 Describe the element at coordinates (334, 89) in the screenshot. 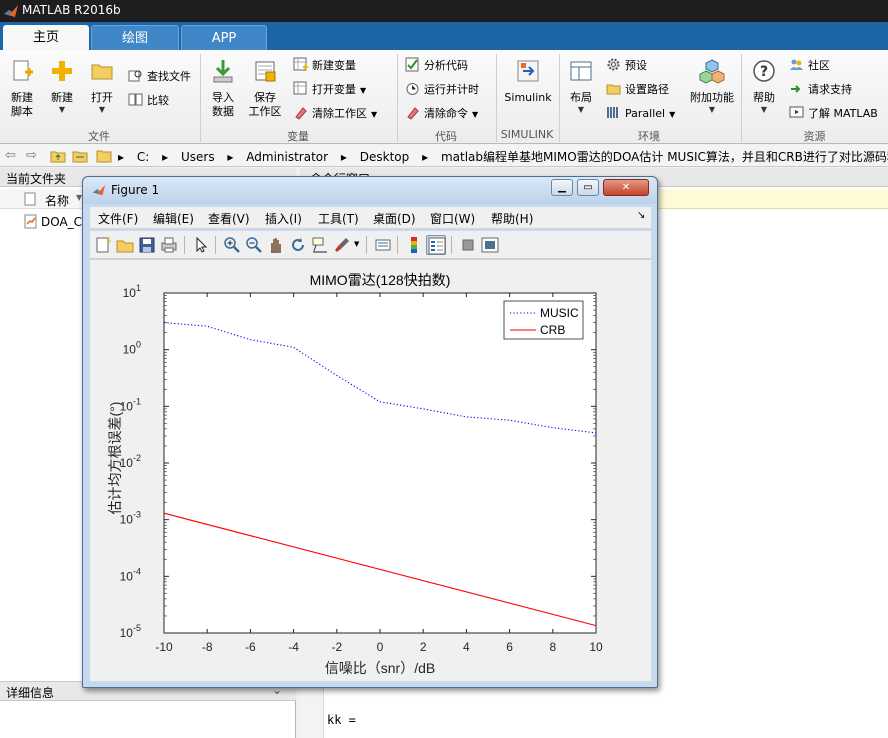

I see `open-variable-label: 打开变量` at that location.